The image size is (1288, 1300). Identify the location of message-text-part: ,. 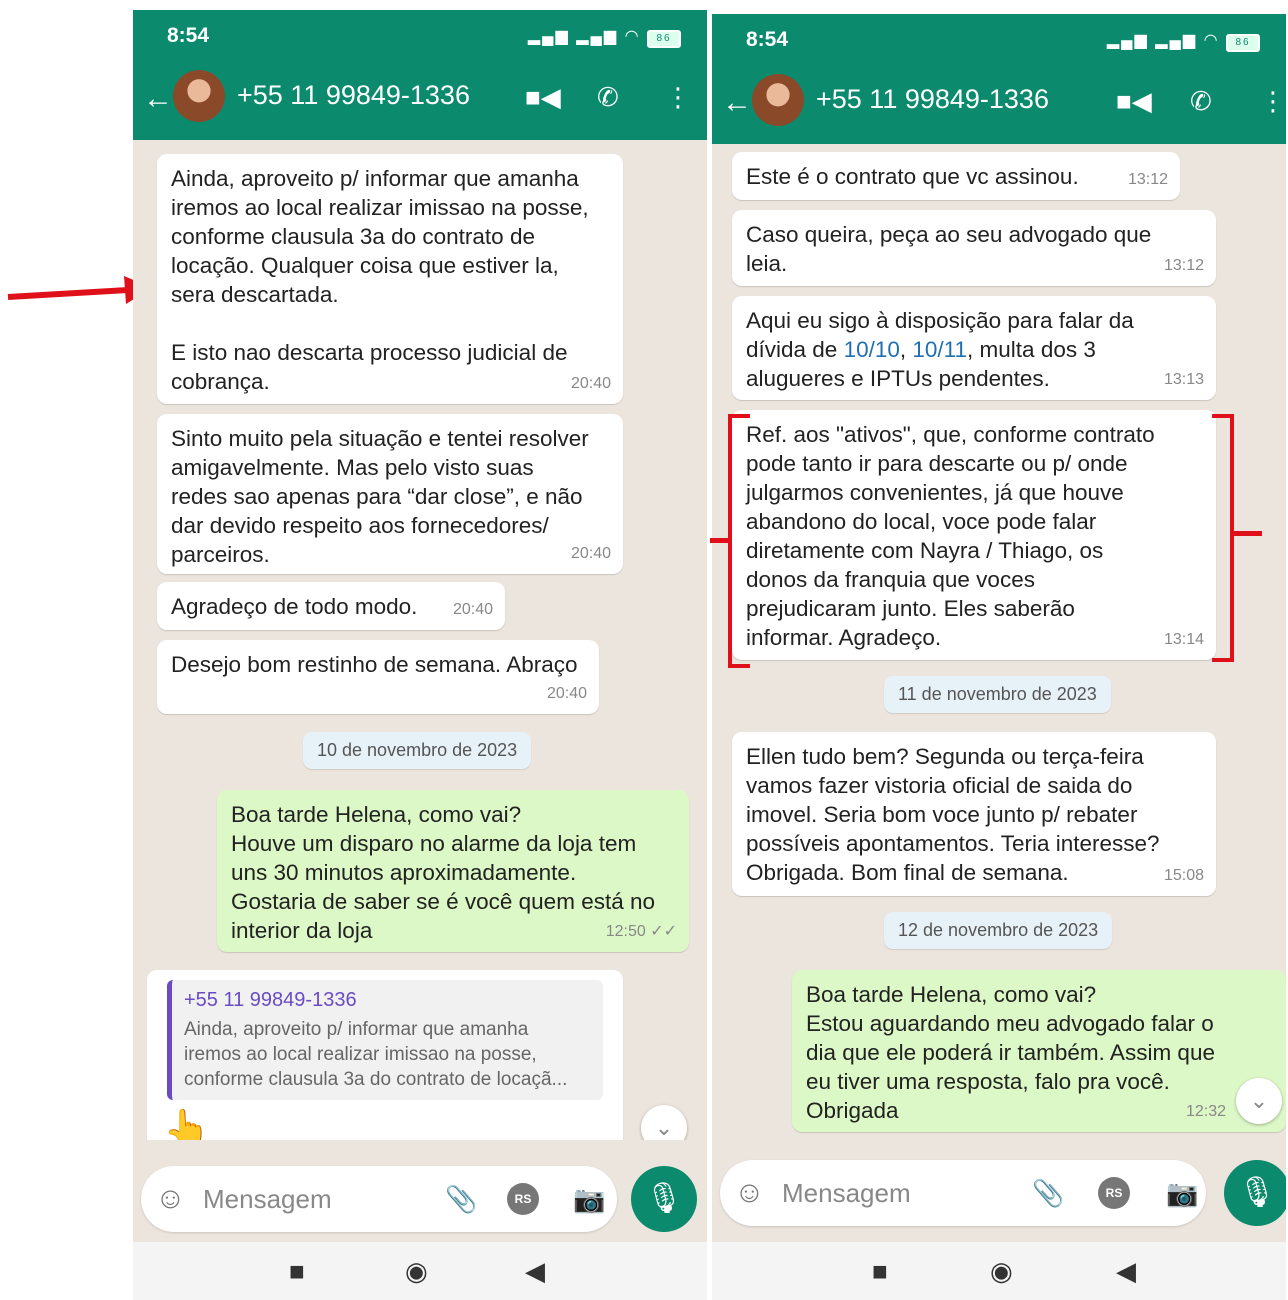
(906, 349).